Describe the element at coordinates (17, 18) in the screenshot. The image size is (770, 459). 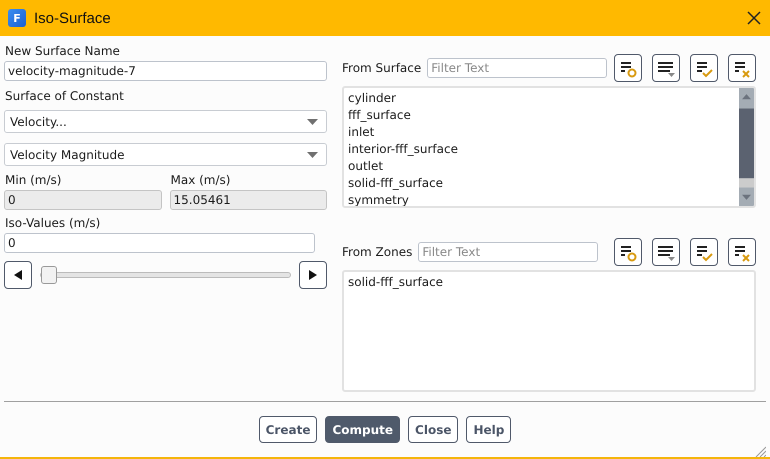
I see `app-logo: F` at that location.